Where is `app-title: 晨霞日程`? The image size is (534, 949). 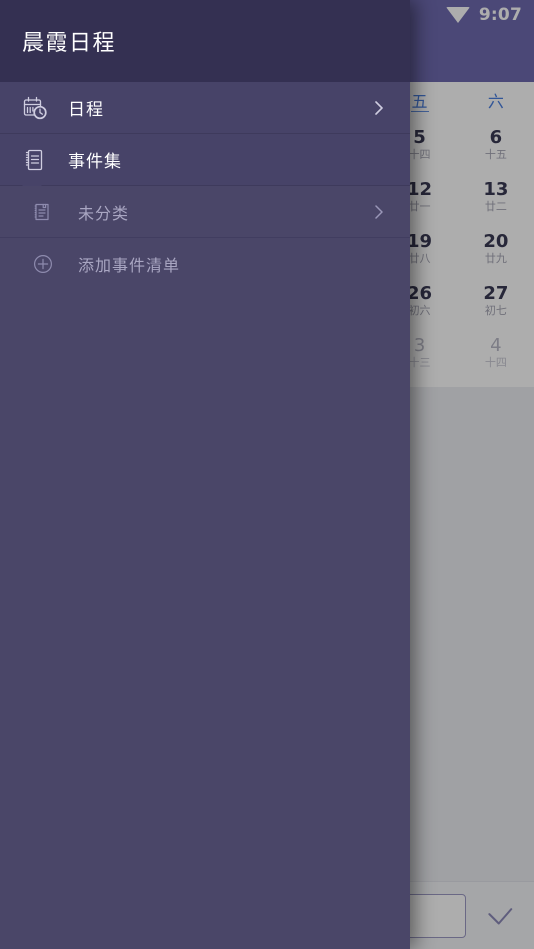
app-title: 晨霞日程 is located at coordinates (69, 43).